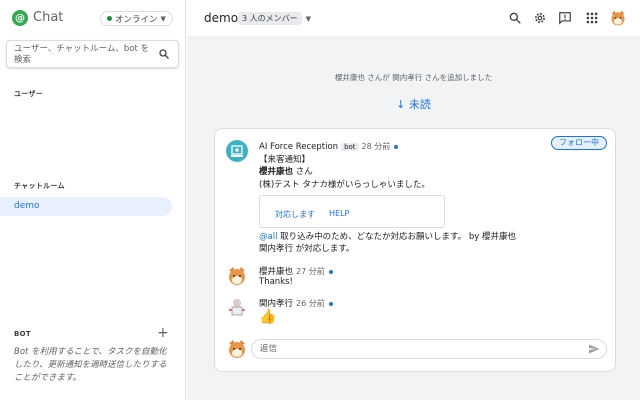 The width and height of the screenshot is (640, 400). I want to click on rooms-section-label: チャットルーム, so click(39, 186).